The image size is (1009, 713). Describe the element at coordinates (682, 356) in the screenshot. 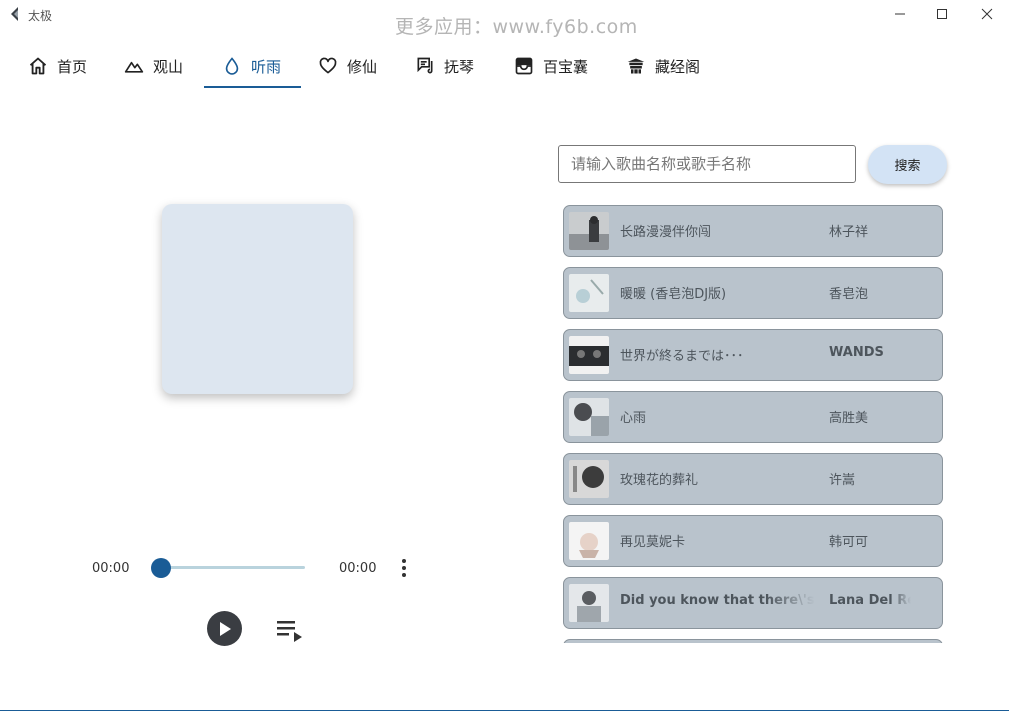

I see `song-title: 世界が終るまでは･･･` at that location.